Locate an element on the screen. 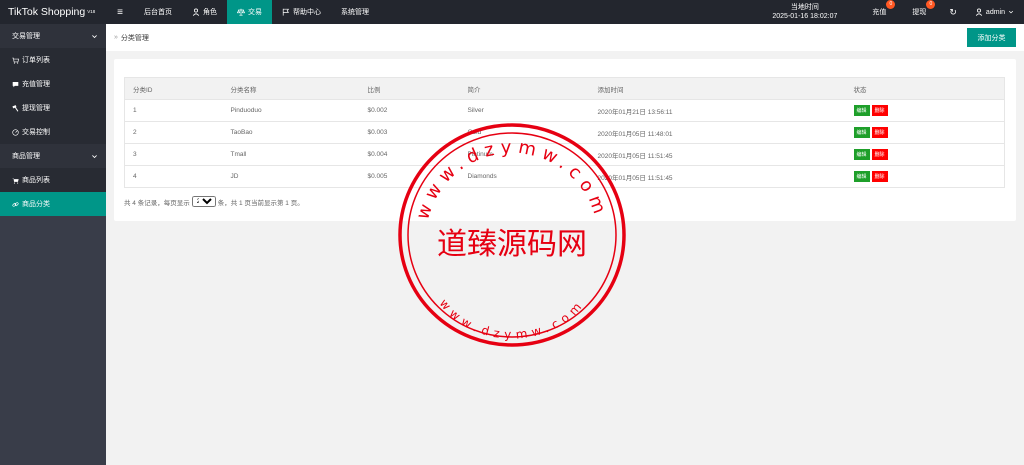 Image resolution: width=1024 pixels, height=465 pixels. user-icon is located at coordinates (979, 12).